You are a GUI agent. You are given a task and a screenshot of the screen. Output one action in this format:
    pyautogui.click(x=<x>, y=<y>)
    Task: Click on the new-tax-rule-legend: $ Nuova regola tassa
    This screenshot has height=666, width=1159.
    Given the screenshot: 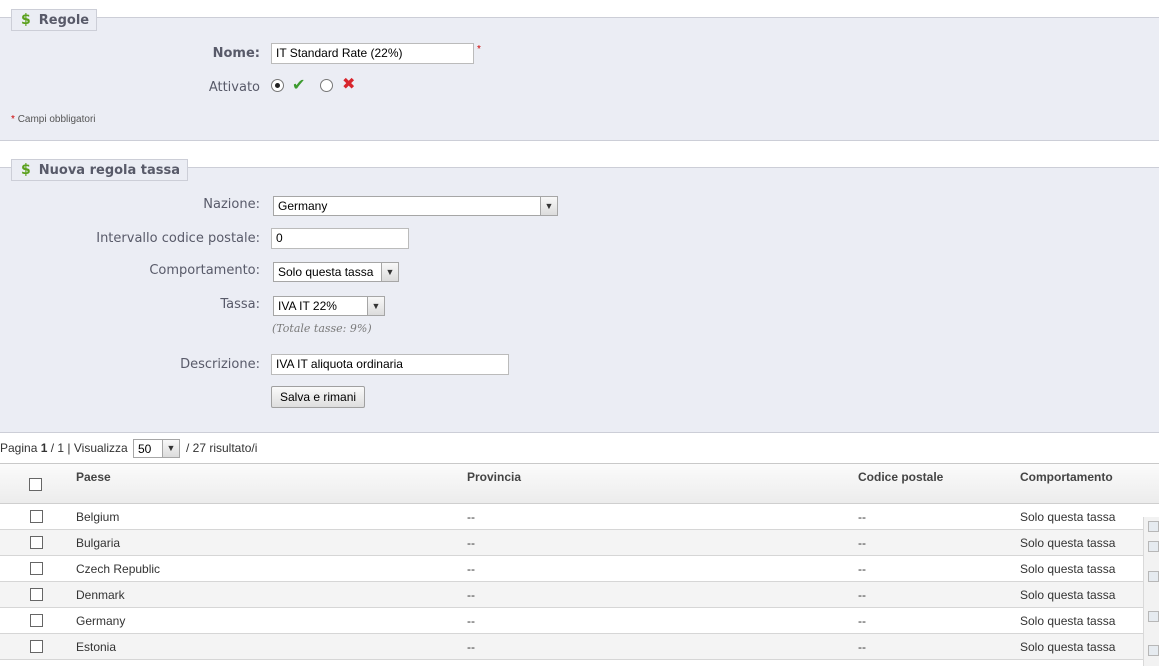 What is the action you would take?
    pyautogui.click(x=100, y=170)
    